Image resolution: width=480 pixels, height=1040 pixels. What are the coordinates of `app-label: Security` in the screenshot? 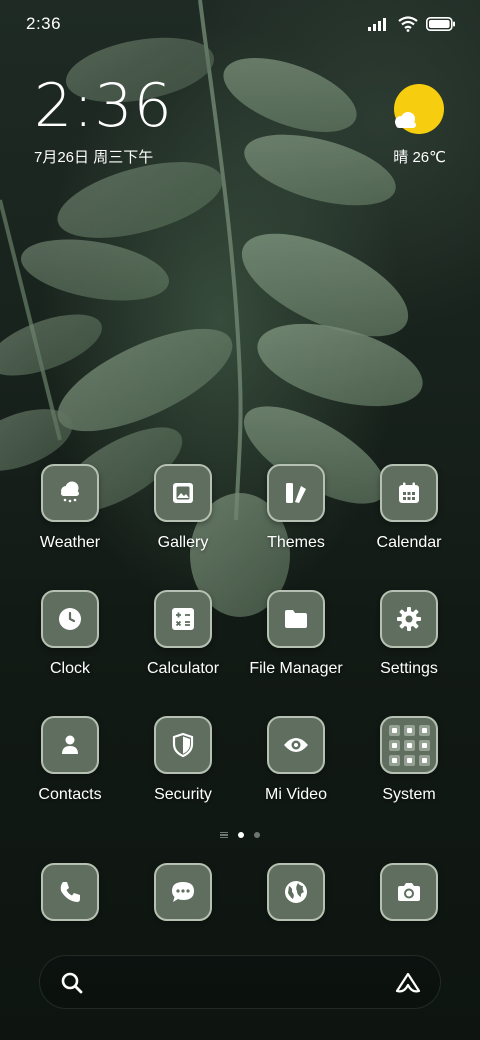 It's located at (183, 794).